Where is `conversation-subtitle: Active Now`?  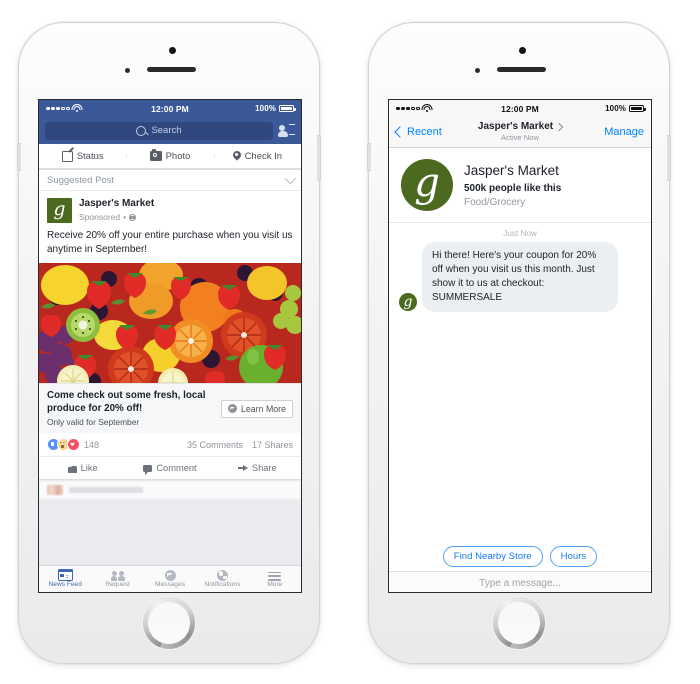 conversation-subtitle: Active Now is located at coordinates (520, 137).